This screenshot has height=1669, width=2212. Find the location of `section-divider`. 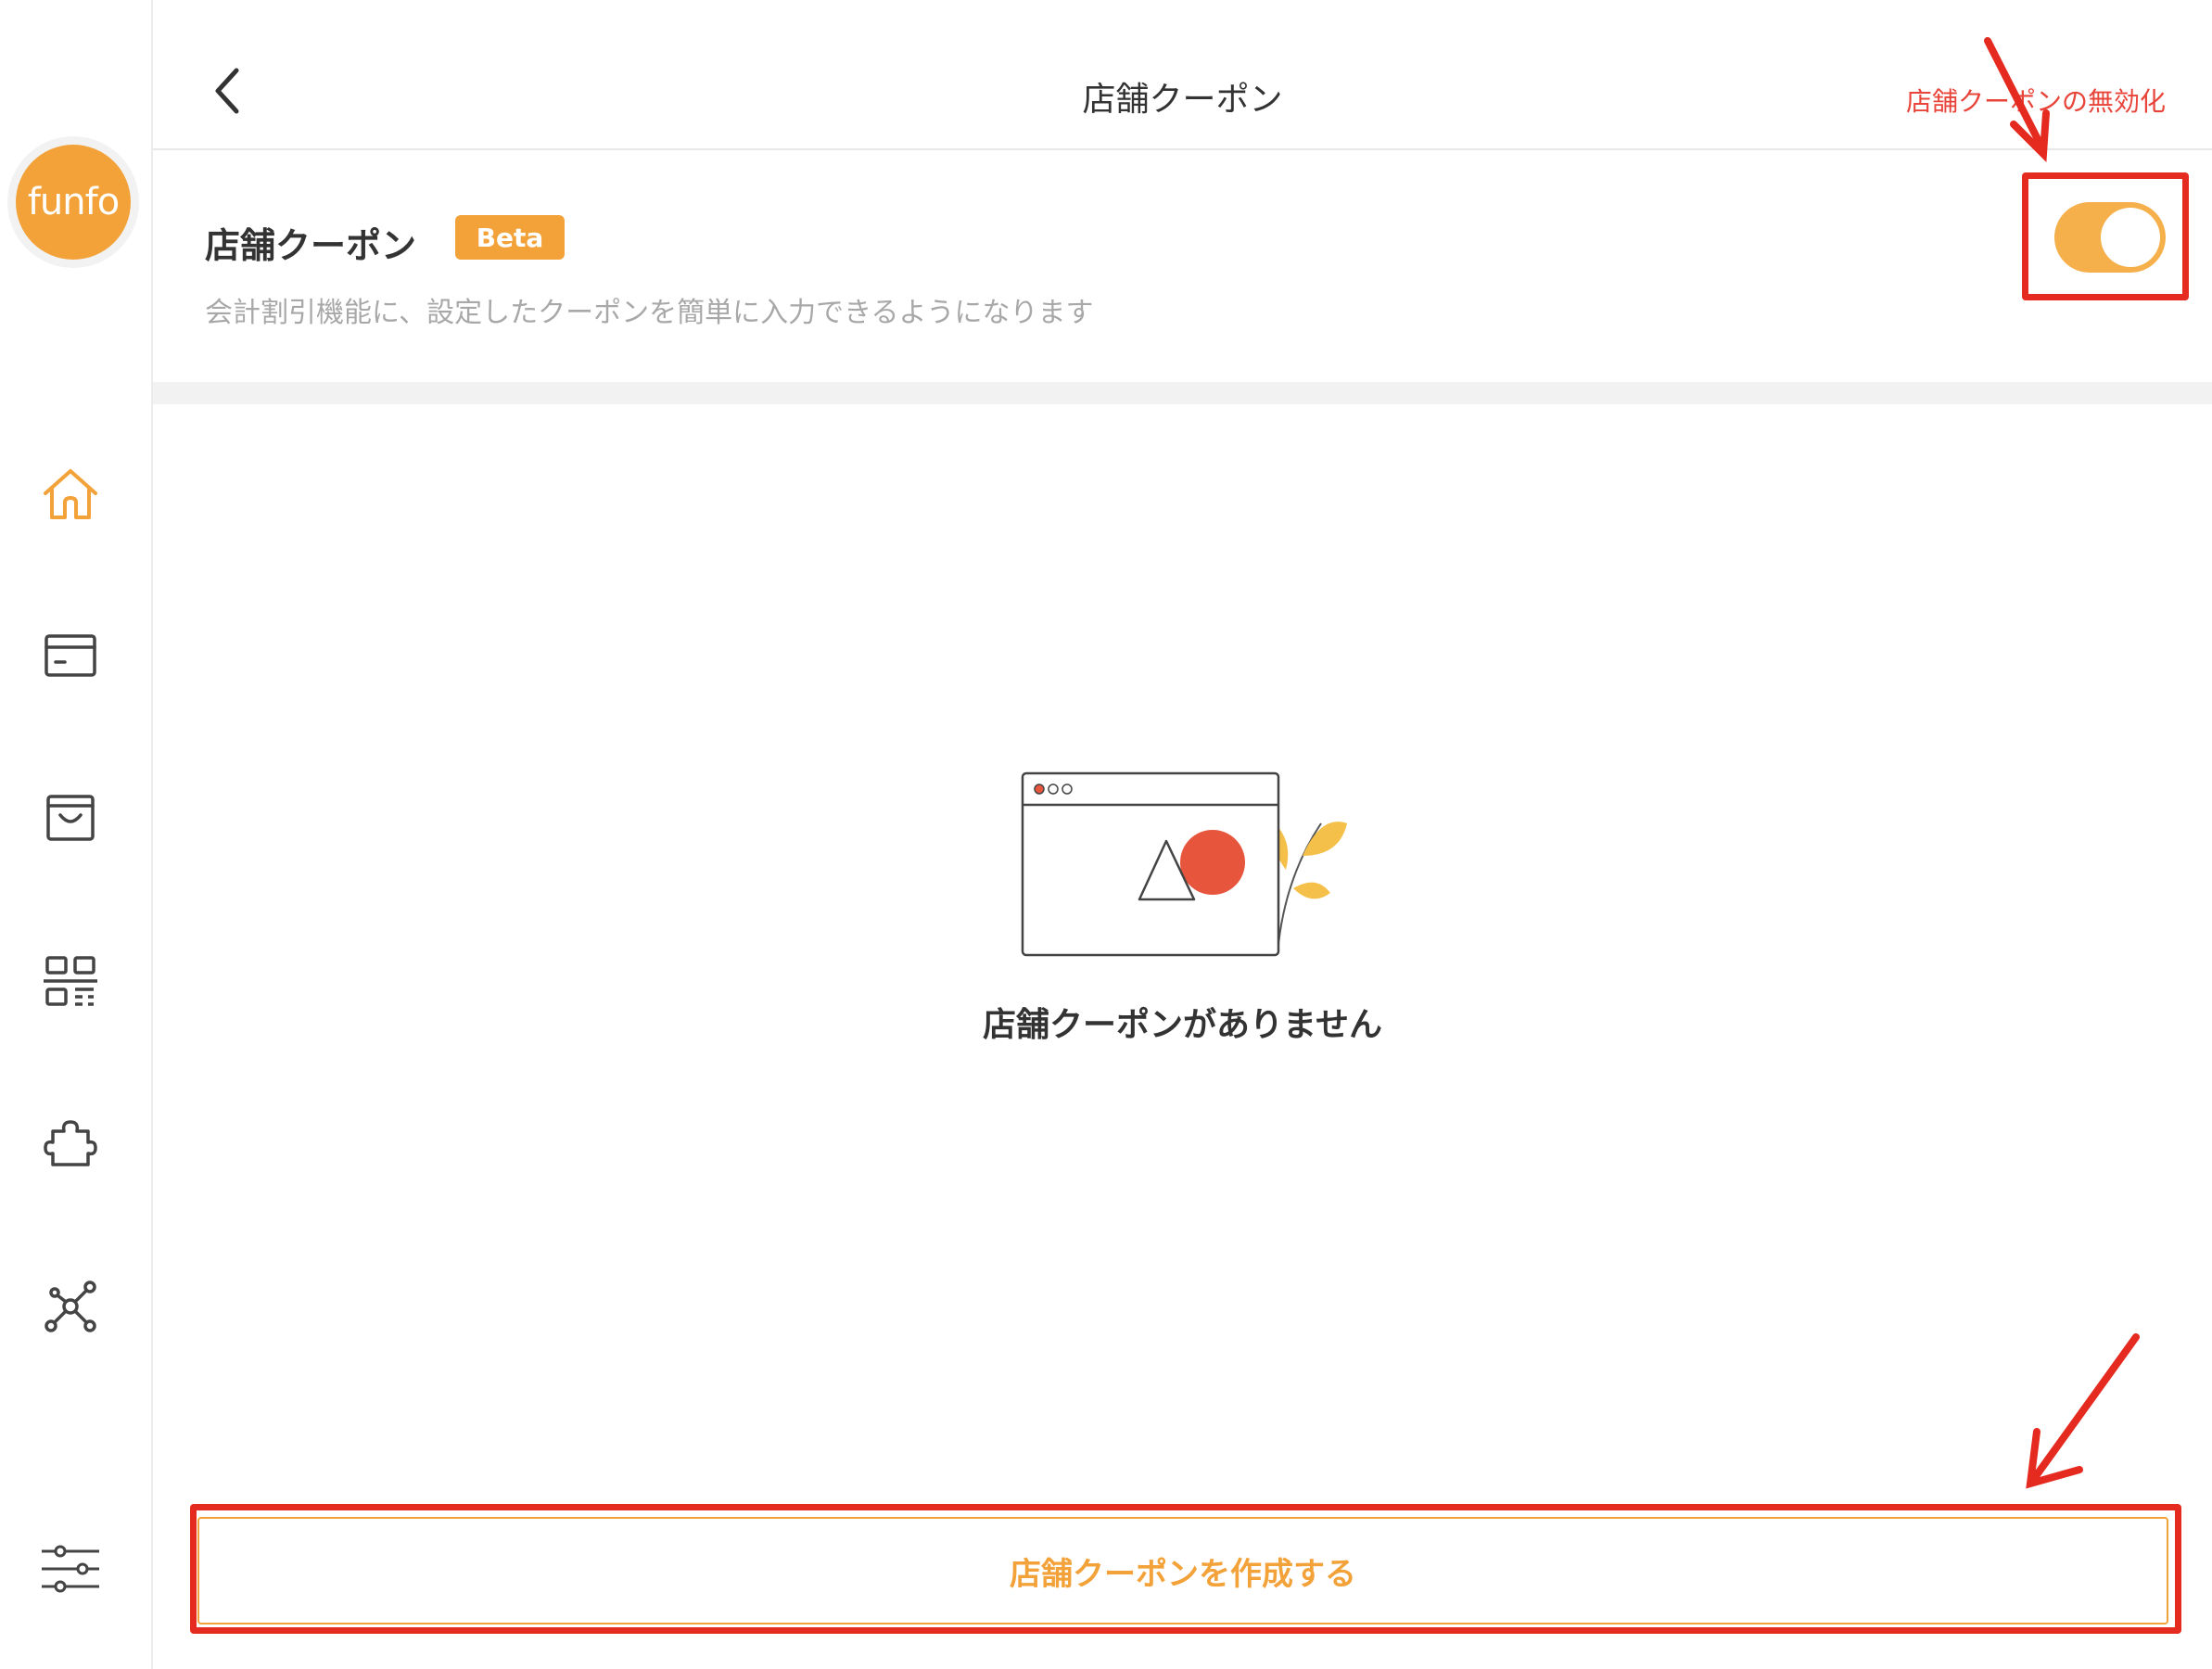

section-divider is located at coordinates (1182, 393).